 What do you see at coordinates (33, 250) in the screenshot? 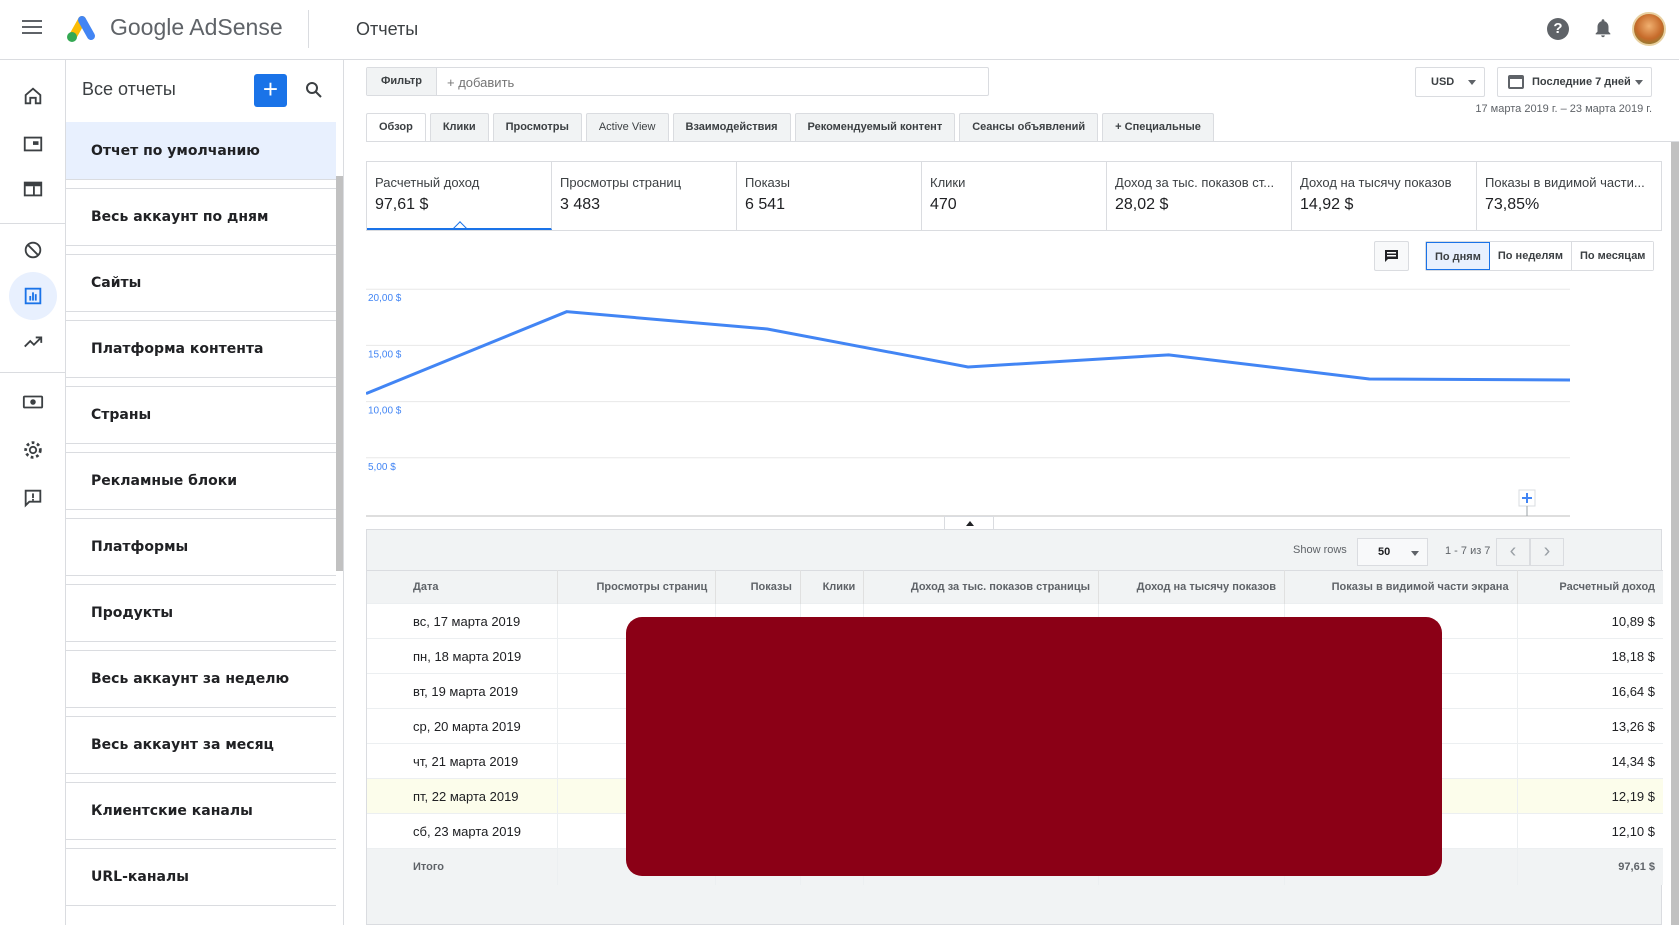
I see `blocking-icon` at bounding box center [33, 250].